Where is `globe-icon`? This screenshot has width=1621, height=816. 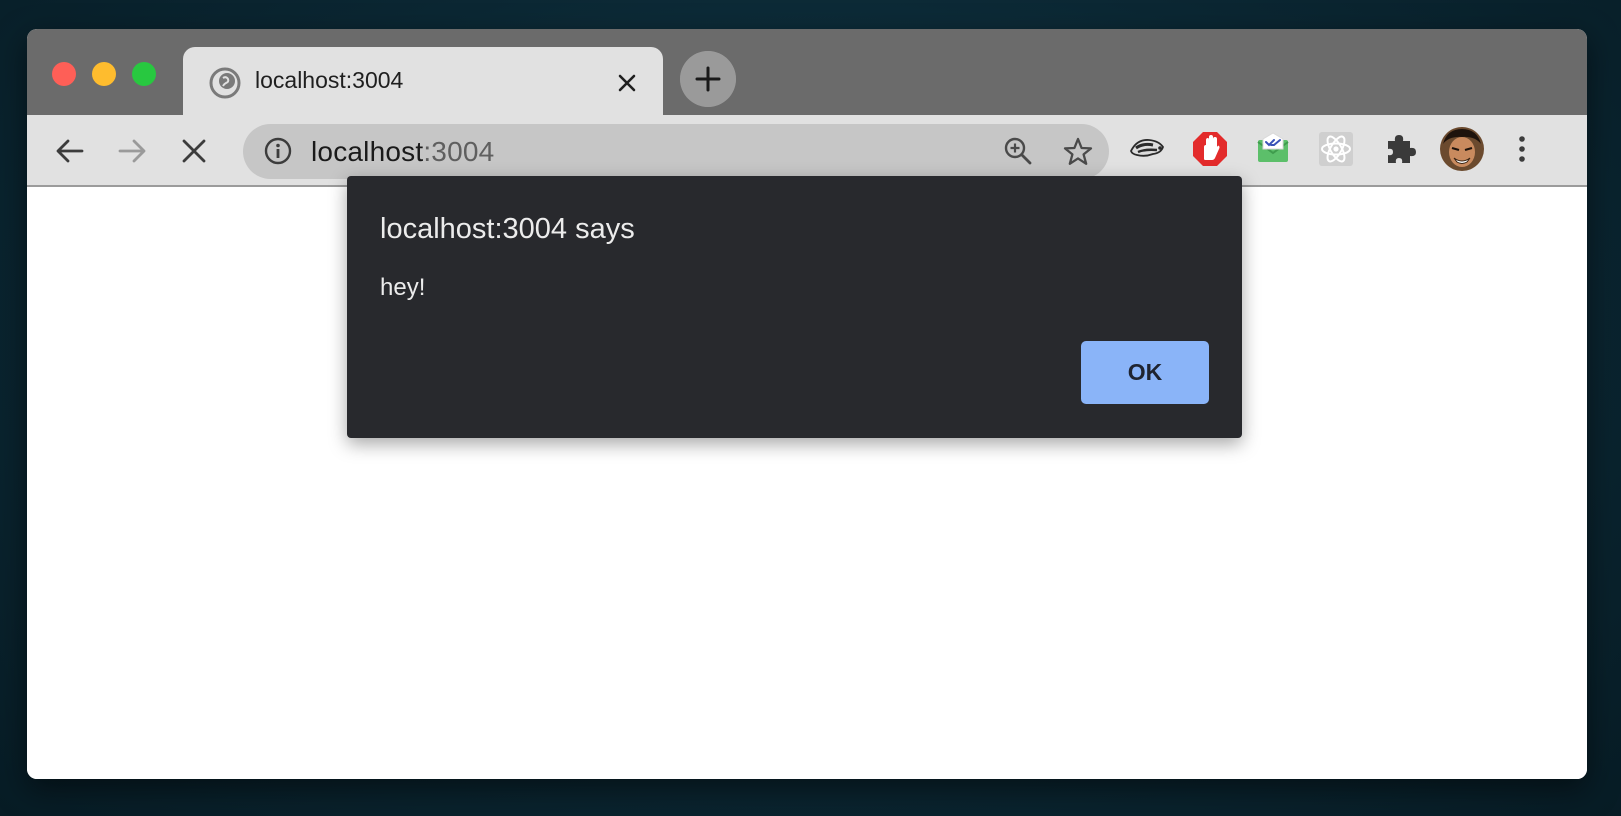 globe-icon is located at coordinates (225, 83).